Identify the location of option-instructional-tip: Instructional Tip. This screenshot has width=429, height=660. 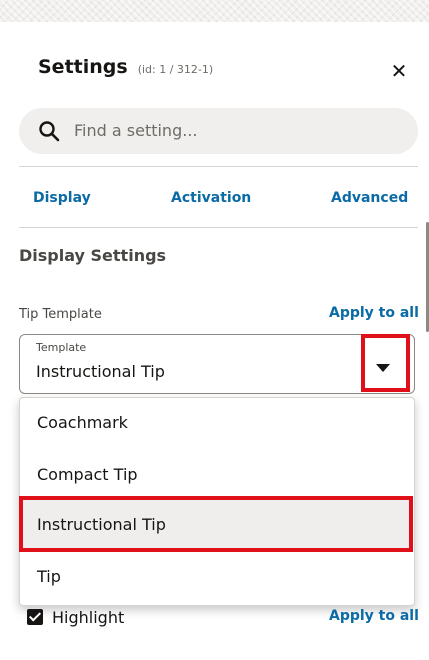
(216, 526).